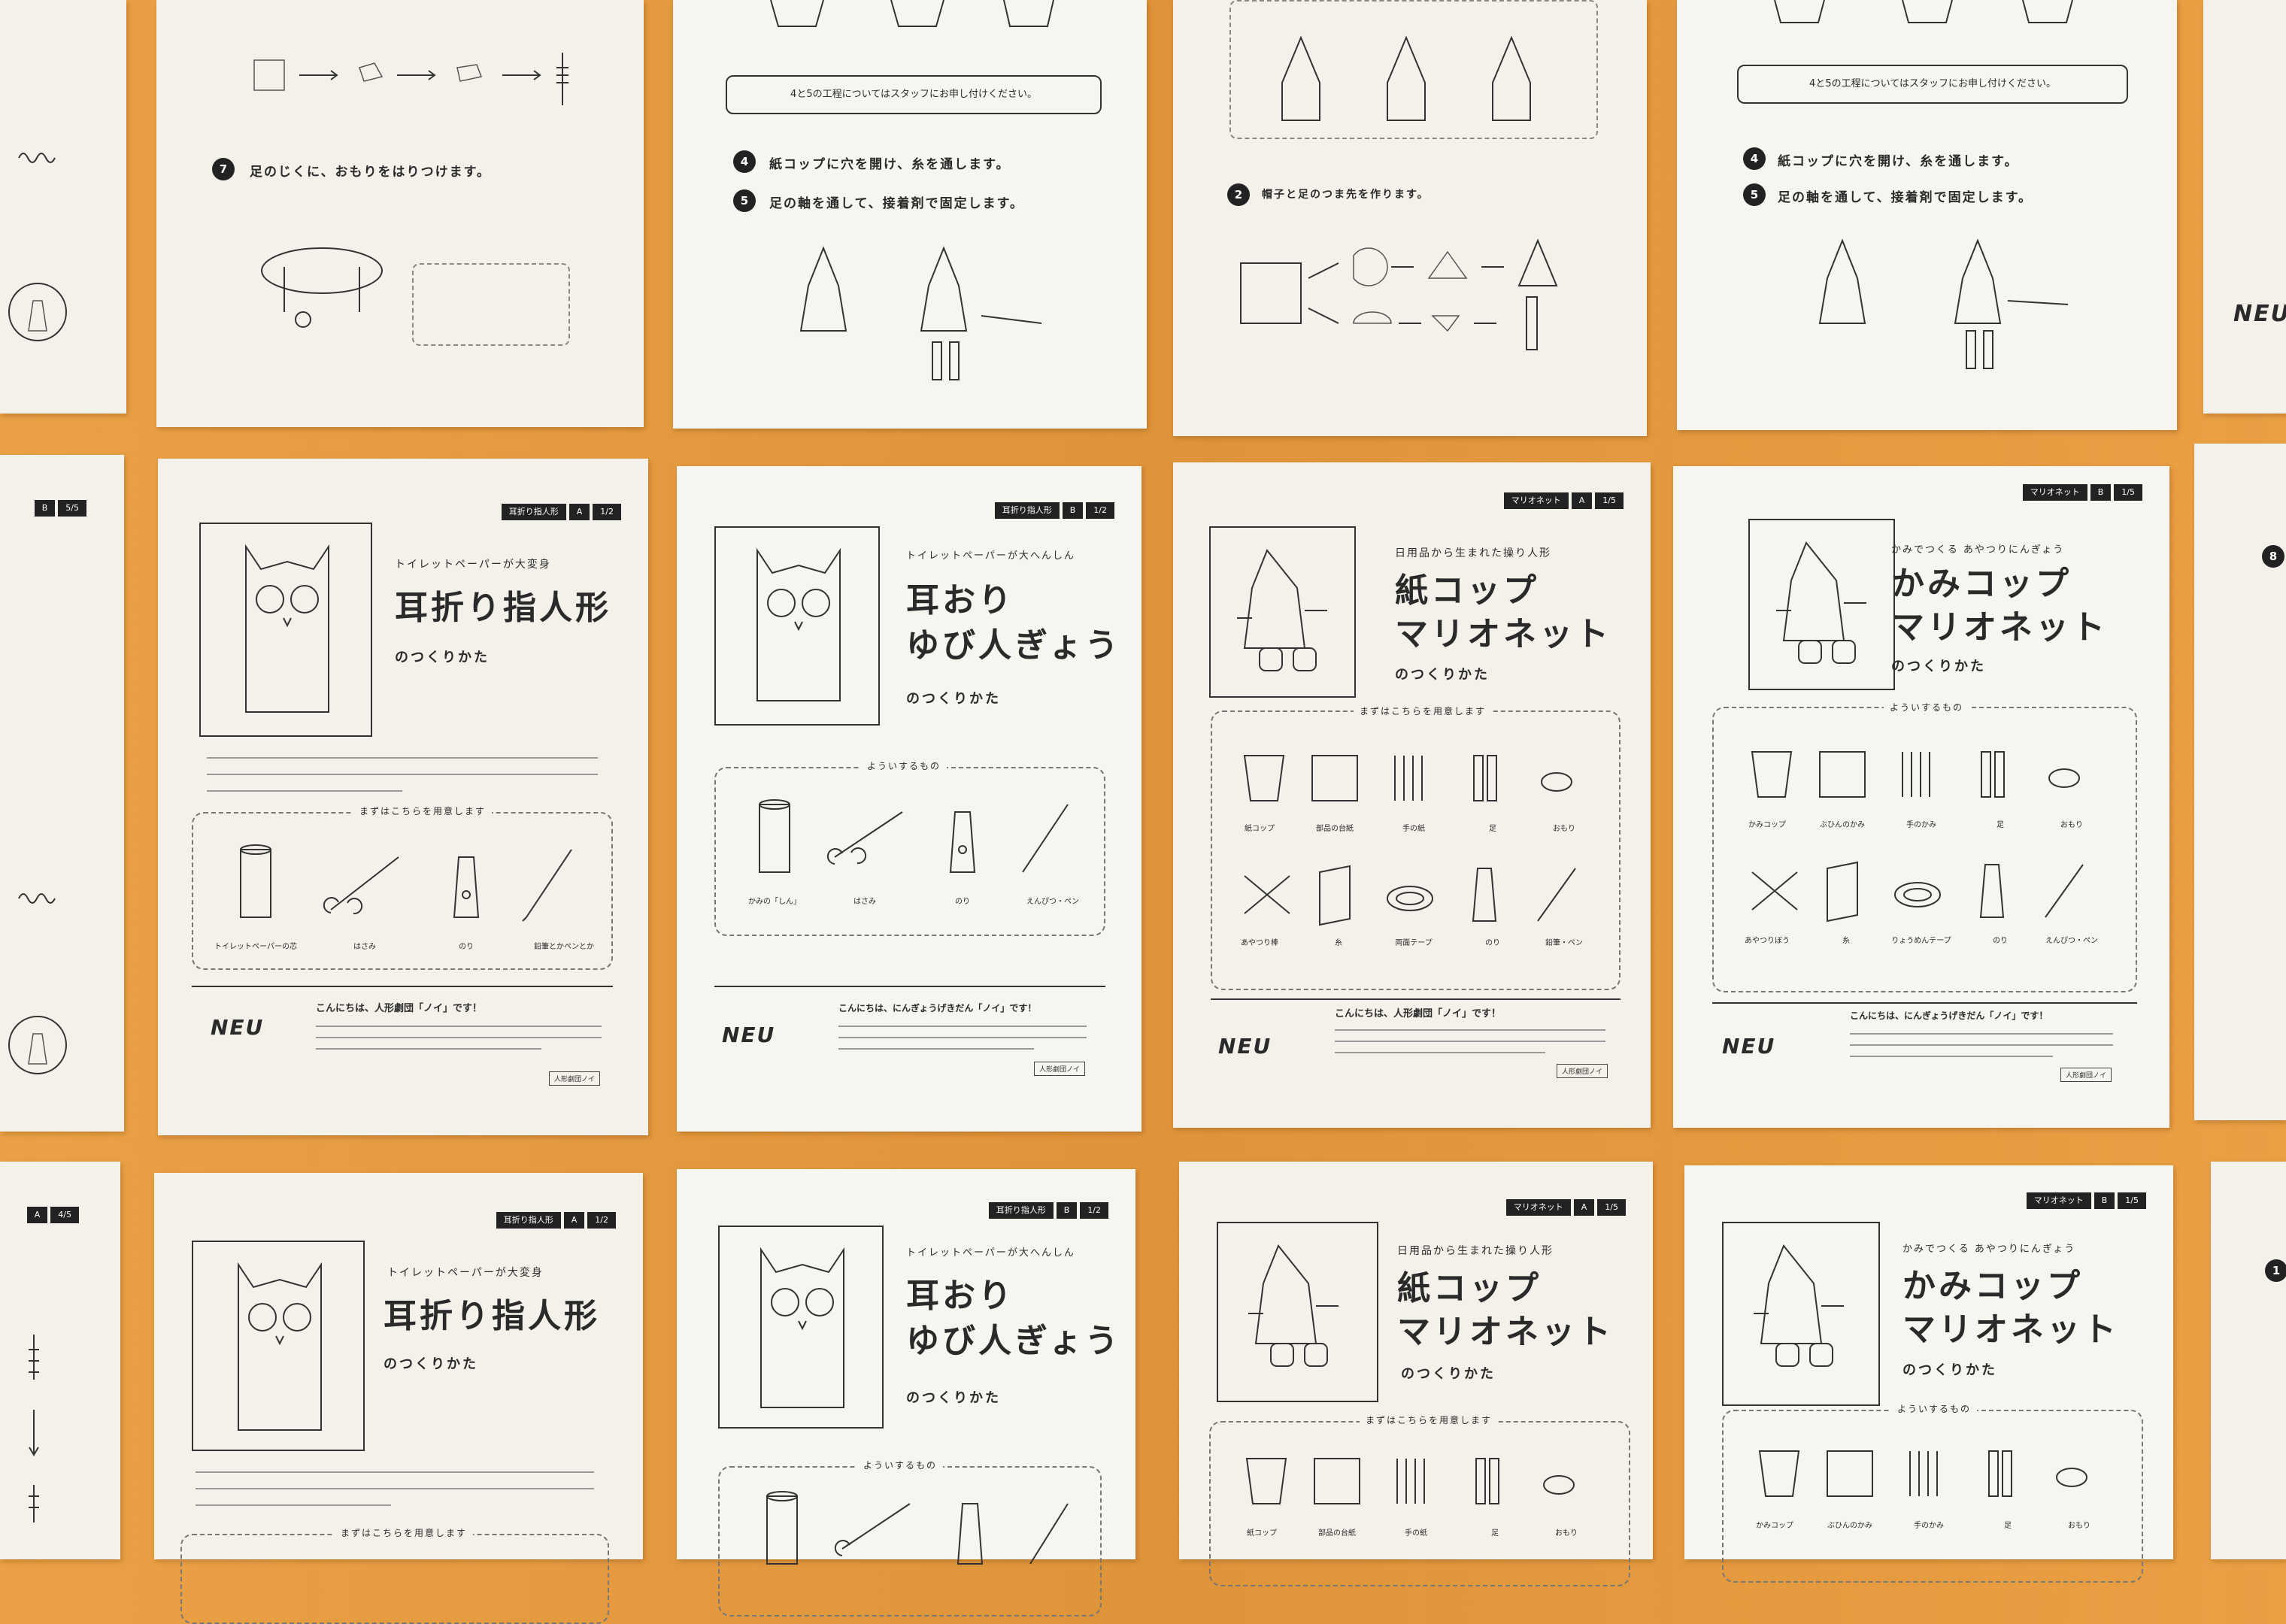 This screenshot has width=2286, height=1624. What do you see at coordinates (1767, 941) in the screenshot?
I see `item-label: あやつりぼう` at bounding box center [1767, 941].